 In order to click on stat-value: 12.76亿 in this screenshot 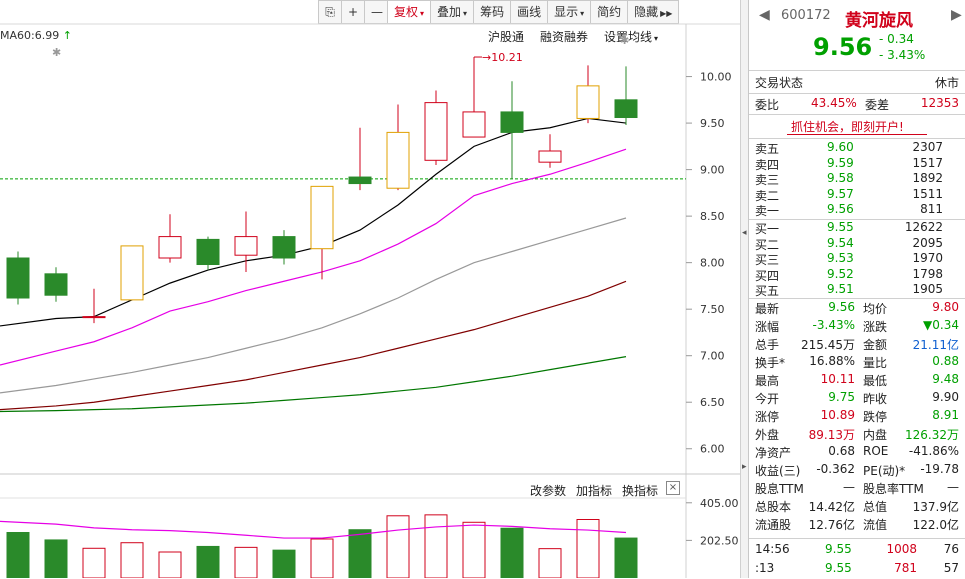, I will do `click(831, 525)`.